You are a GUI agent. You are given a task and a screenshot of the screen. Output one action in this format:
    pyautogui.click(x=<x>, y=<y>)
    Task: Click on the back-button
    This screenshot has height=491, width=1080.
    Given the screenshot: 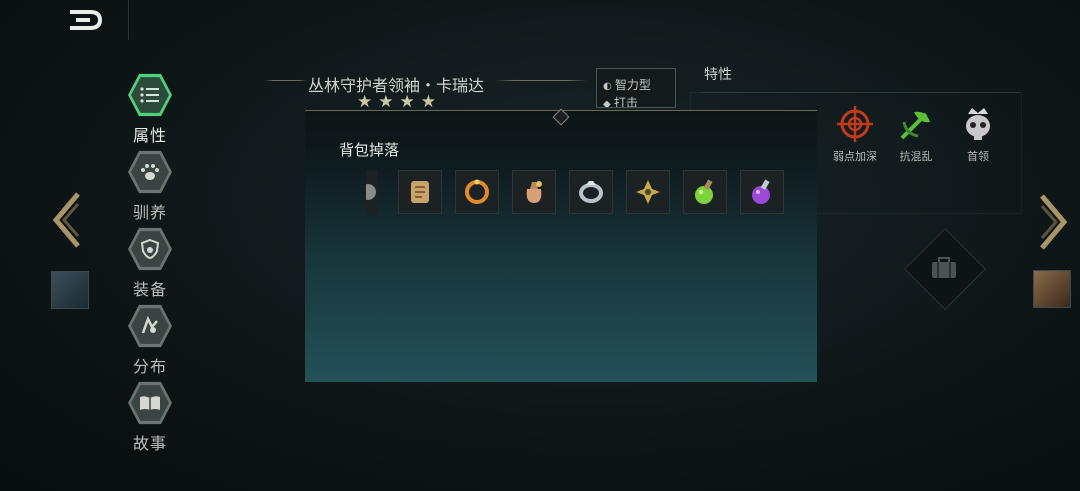 What is the action you would take?
    pyautogui.click(x=83, y=20)
    